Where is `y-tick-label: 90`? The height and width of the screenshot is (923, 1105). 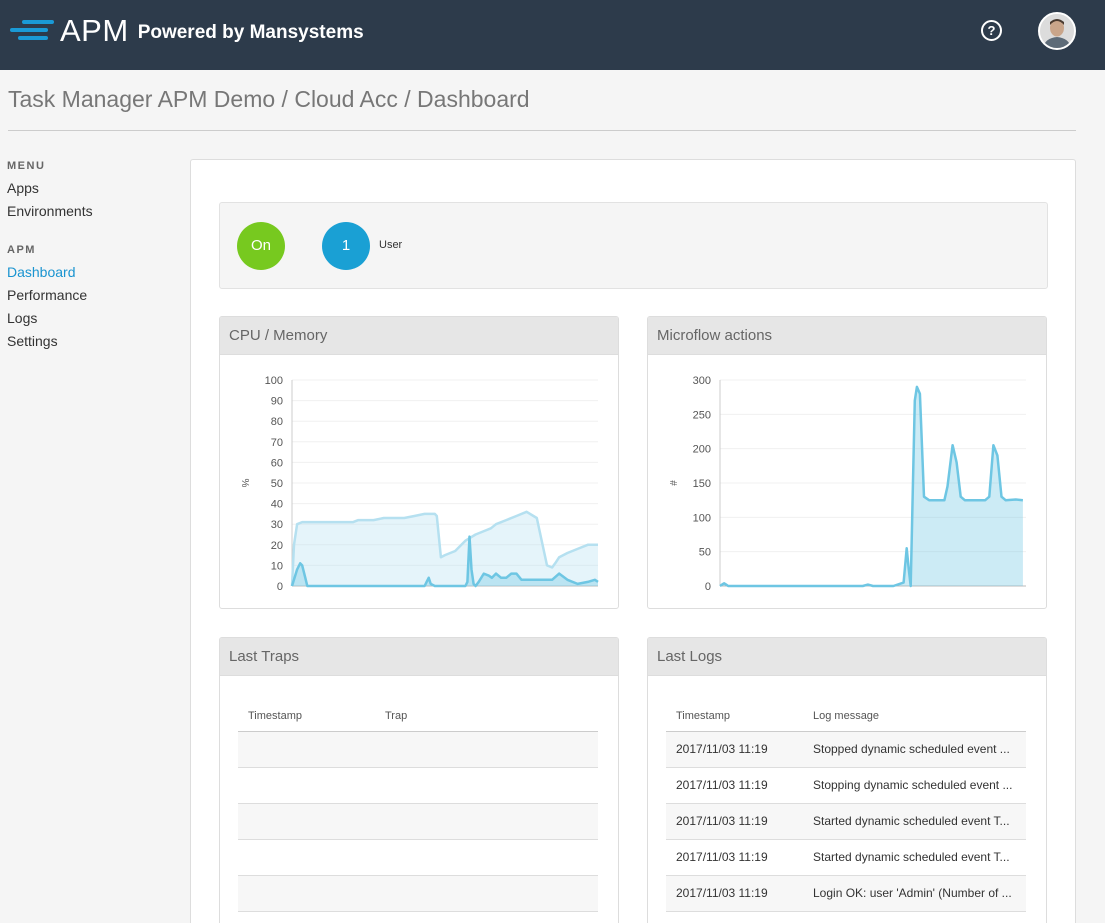
y-tick-label: 90 is located at coordinates (277, 402).